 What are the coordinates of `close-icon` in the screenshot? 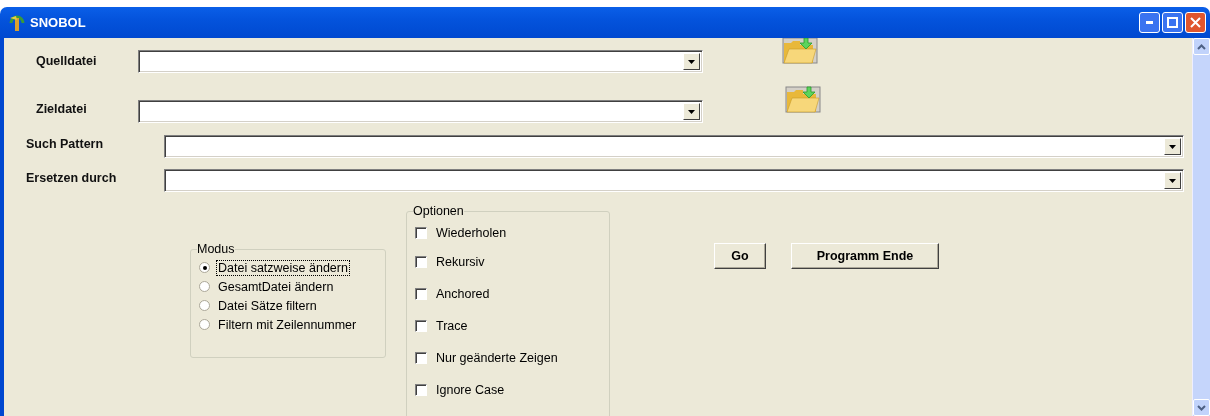 It's located at (1195, 22).